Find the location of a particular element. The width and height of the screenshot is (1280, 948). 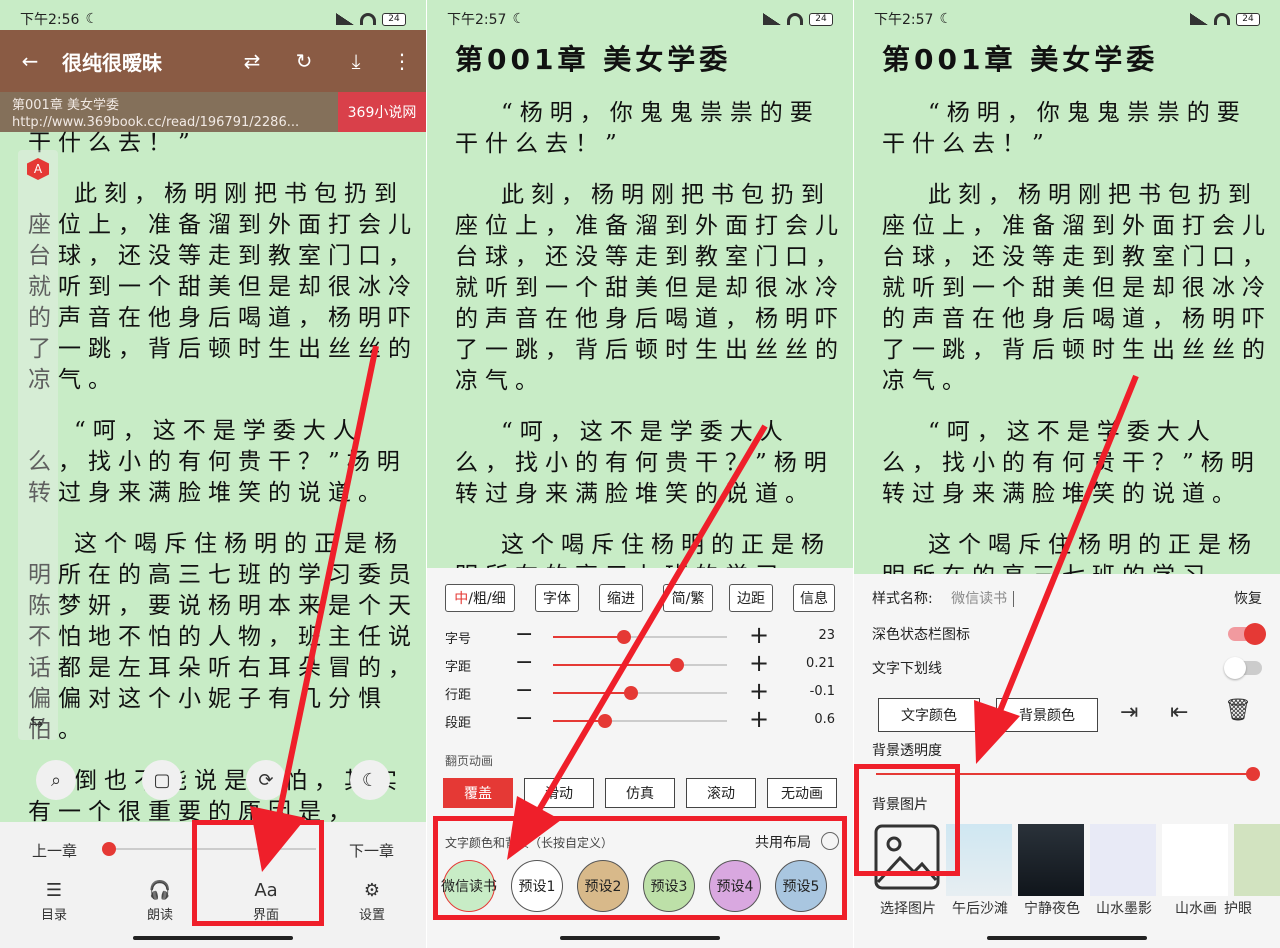

paragraph: “杨明，你鬼鬼祟祟的要干什么去！” is located at coordinates (637, 128).